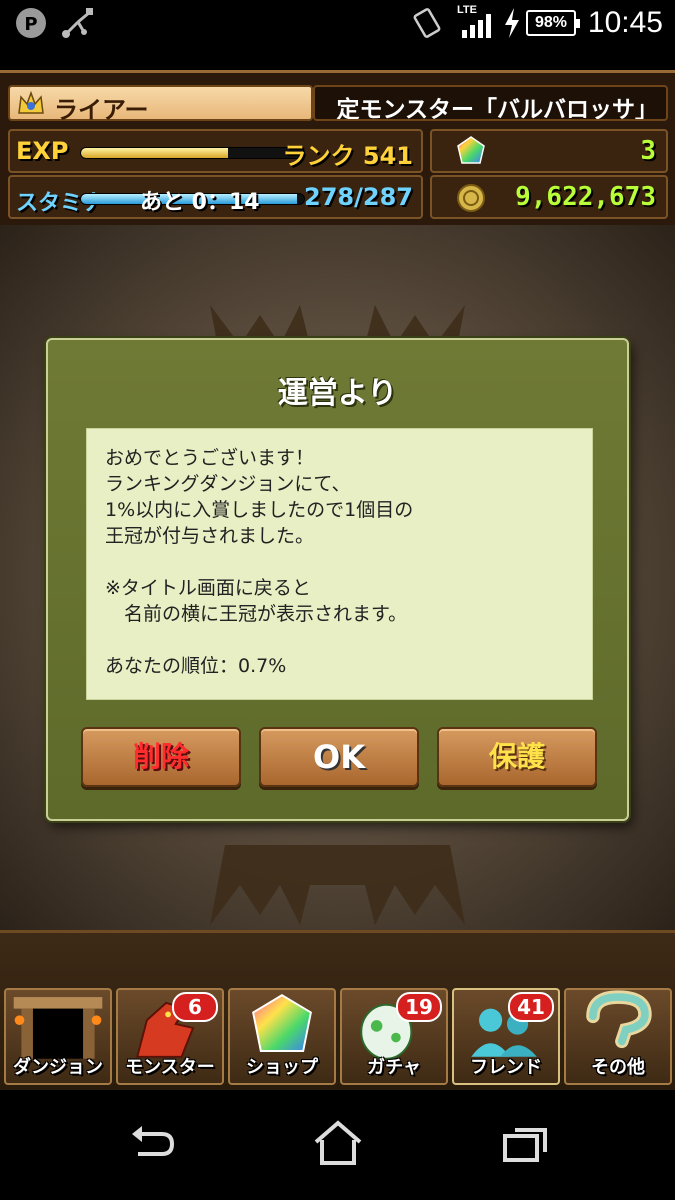 The width and height of the screenshot is (675, 1200). I want to click on note-line: ※タイトル画面に戻ると, so click(208, 588).